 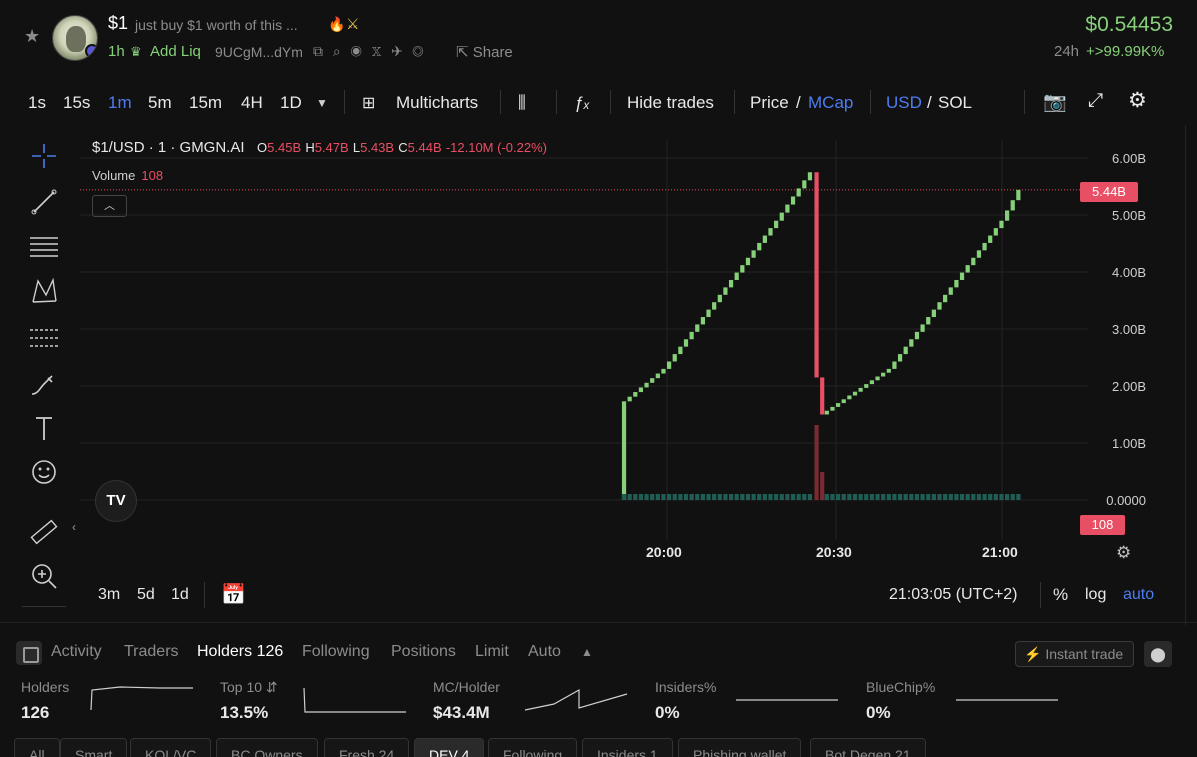 What do you see at coordinates (44, 576) in the screenshot?
I see `zoom-in-icon` at bounding box center [44, 576].